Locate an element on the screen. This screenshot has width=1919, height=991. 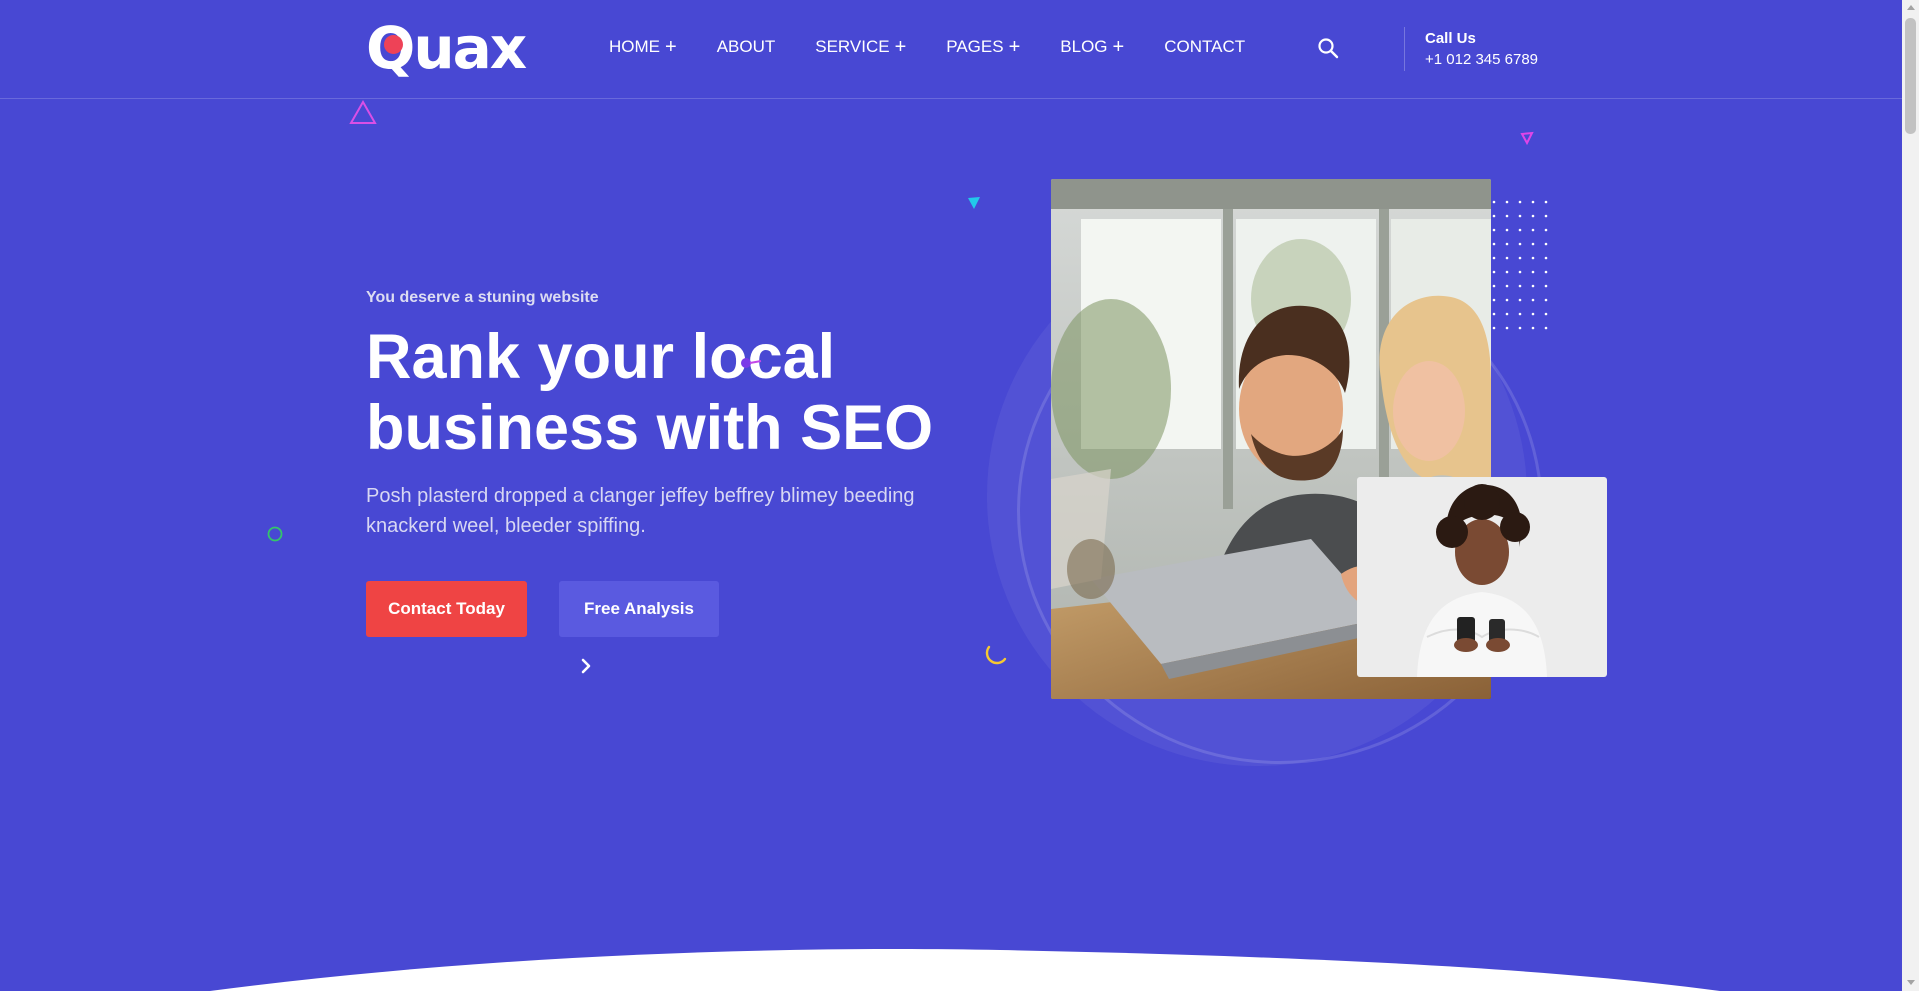
logo-q: Q is located at coordinates (390, 48).